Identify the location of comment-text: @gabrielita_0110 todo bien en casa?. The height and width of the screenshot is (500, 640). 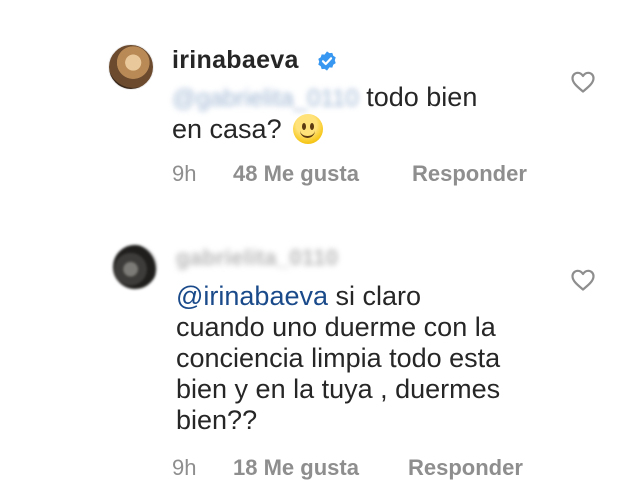
(362, 113).